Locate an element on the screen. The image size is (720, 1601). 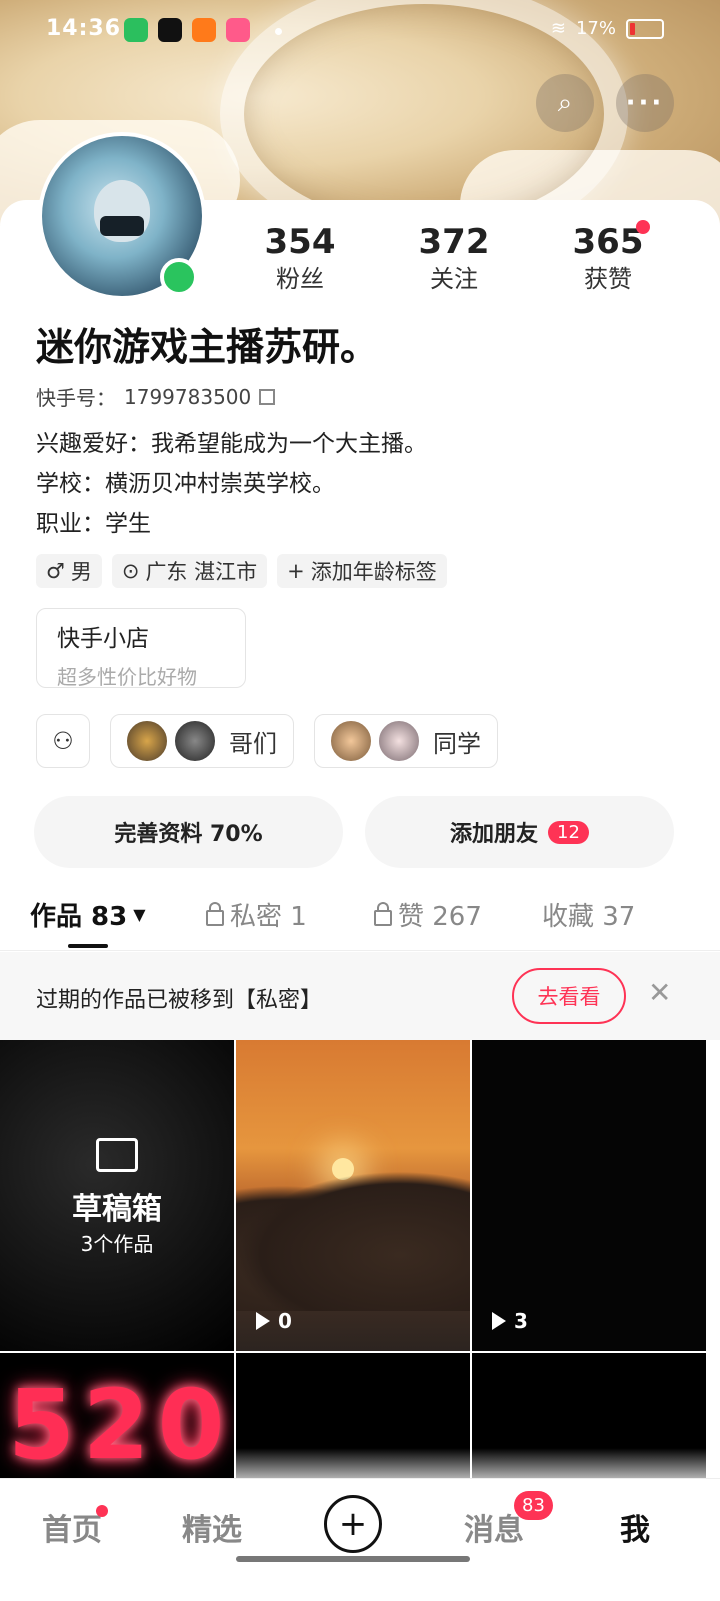
group-buddies: 哥们 is located at coordinates (202, 741).